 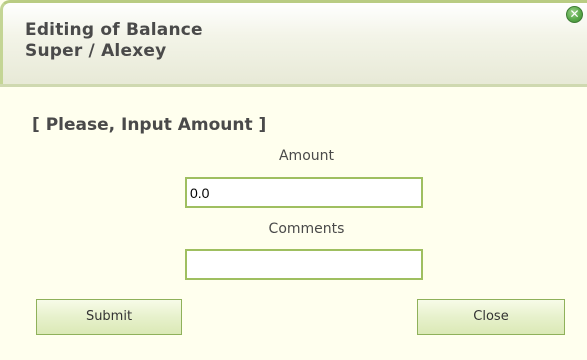 I want to click on amount-label: Amount, so click(x=306, y=156).